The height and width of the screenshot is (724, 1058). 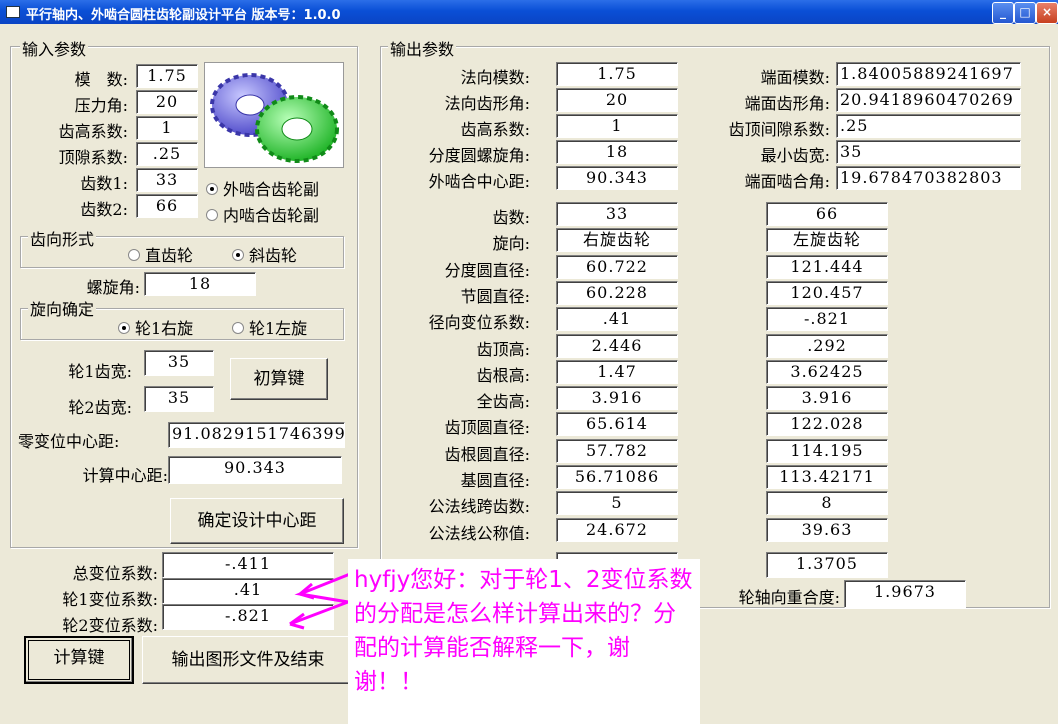 What do you see at coordinates (101, 79) in the screenshot?
I see `input-field-label: 模 数:` at bounding box center [101, 79].